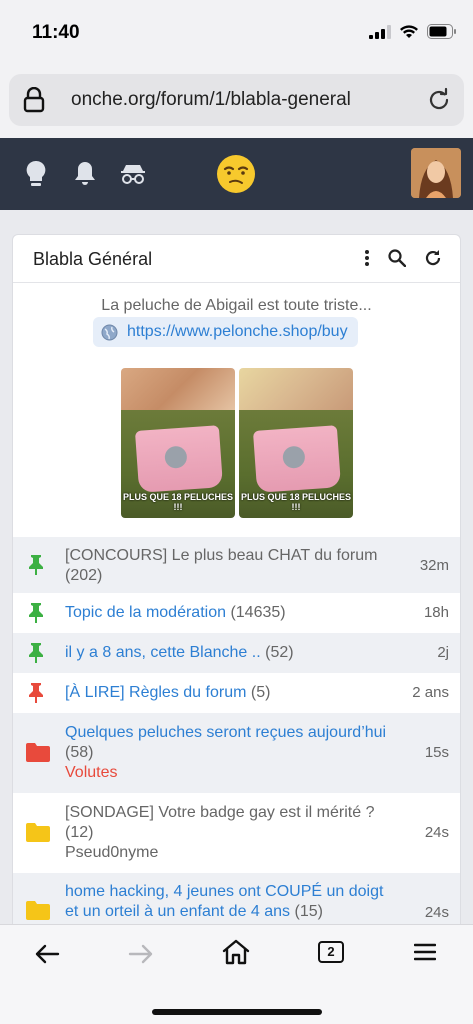 Image resolution: width=473 pixels, height=1024 pixels. Describe the element at coordinates (296, 502) in the screenshot. I see `ad-caption-right: PLUS QUE 18 PELUCHES !!!` at that location.